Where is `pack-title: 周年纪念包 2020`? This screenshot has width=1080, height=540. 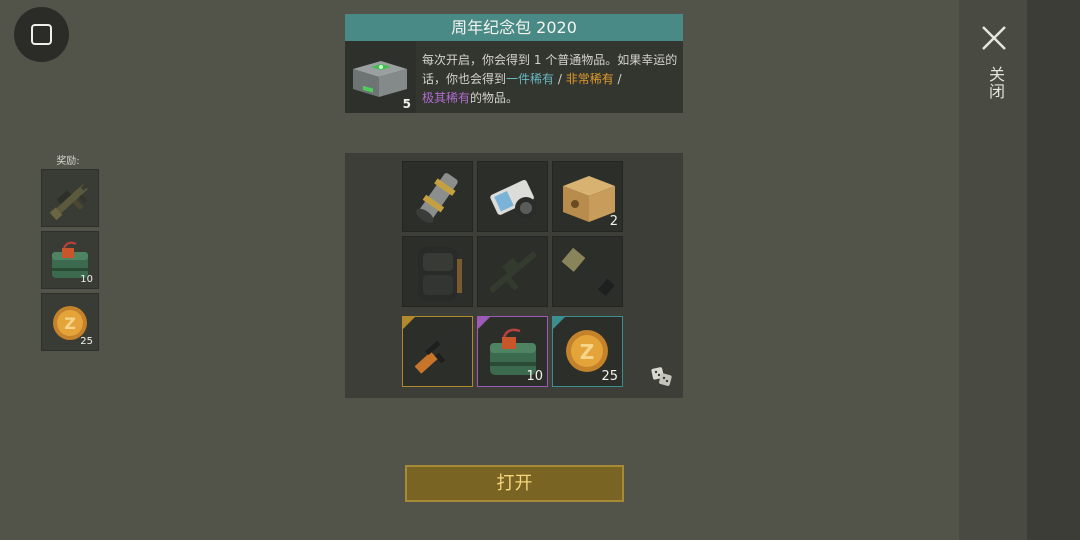
pack-title: 周年纪念包 2020 is located at coordinates (514, 27).